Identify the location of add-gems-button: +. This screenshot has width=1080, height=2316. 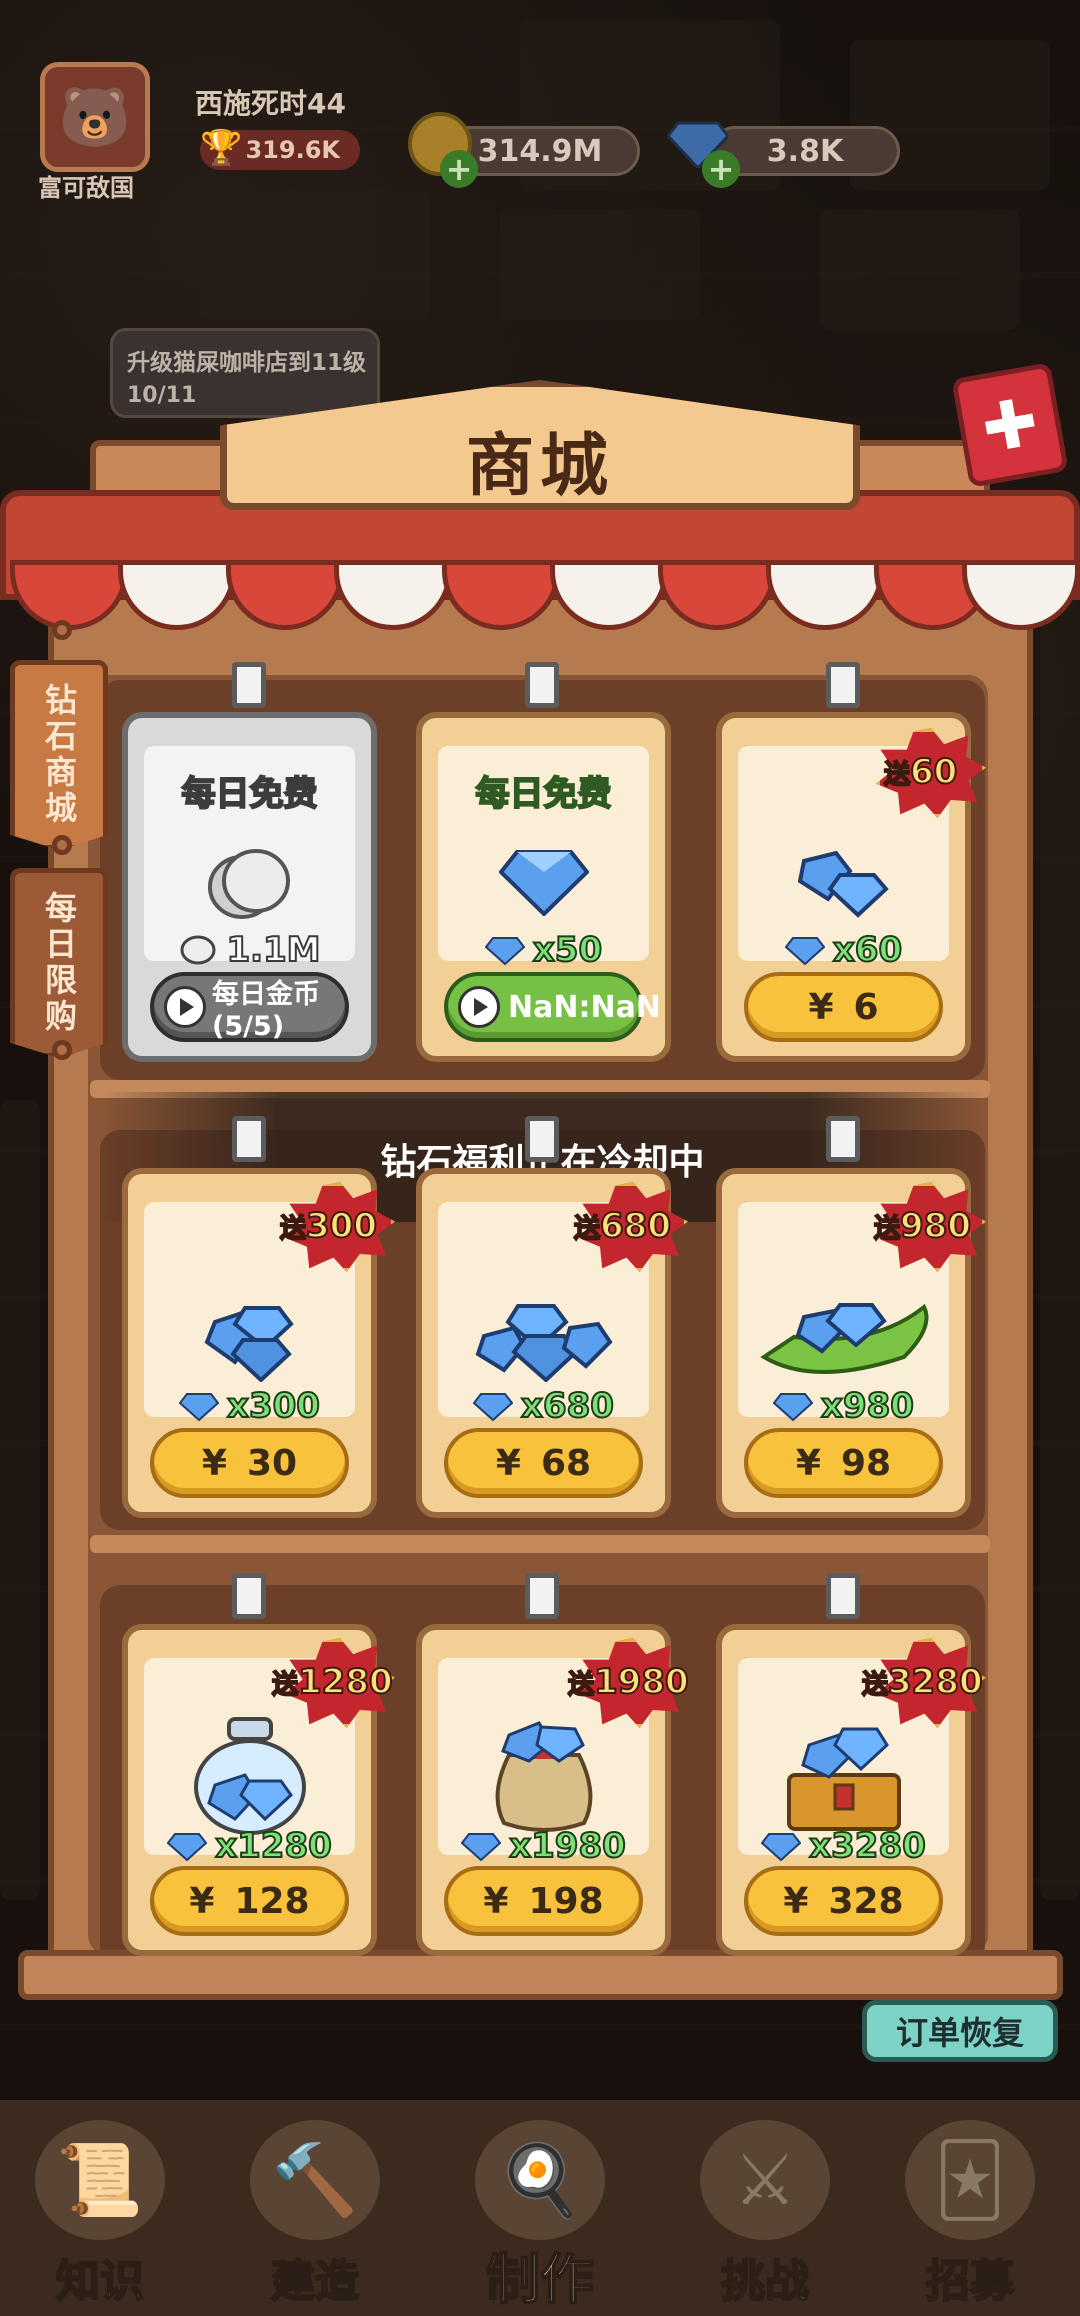
(721, 169).